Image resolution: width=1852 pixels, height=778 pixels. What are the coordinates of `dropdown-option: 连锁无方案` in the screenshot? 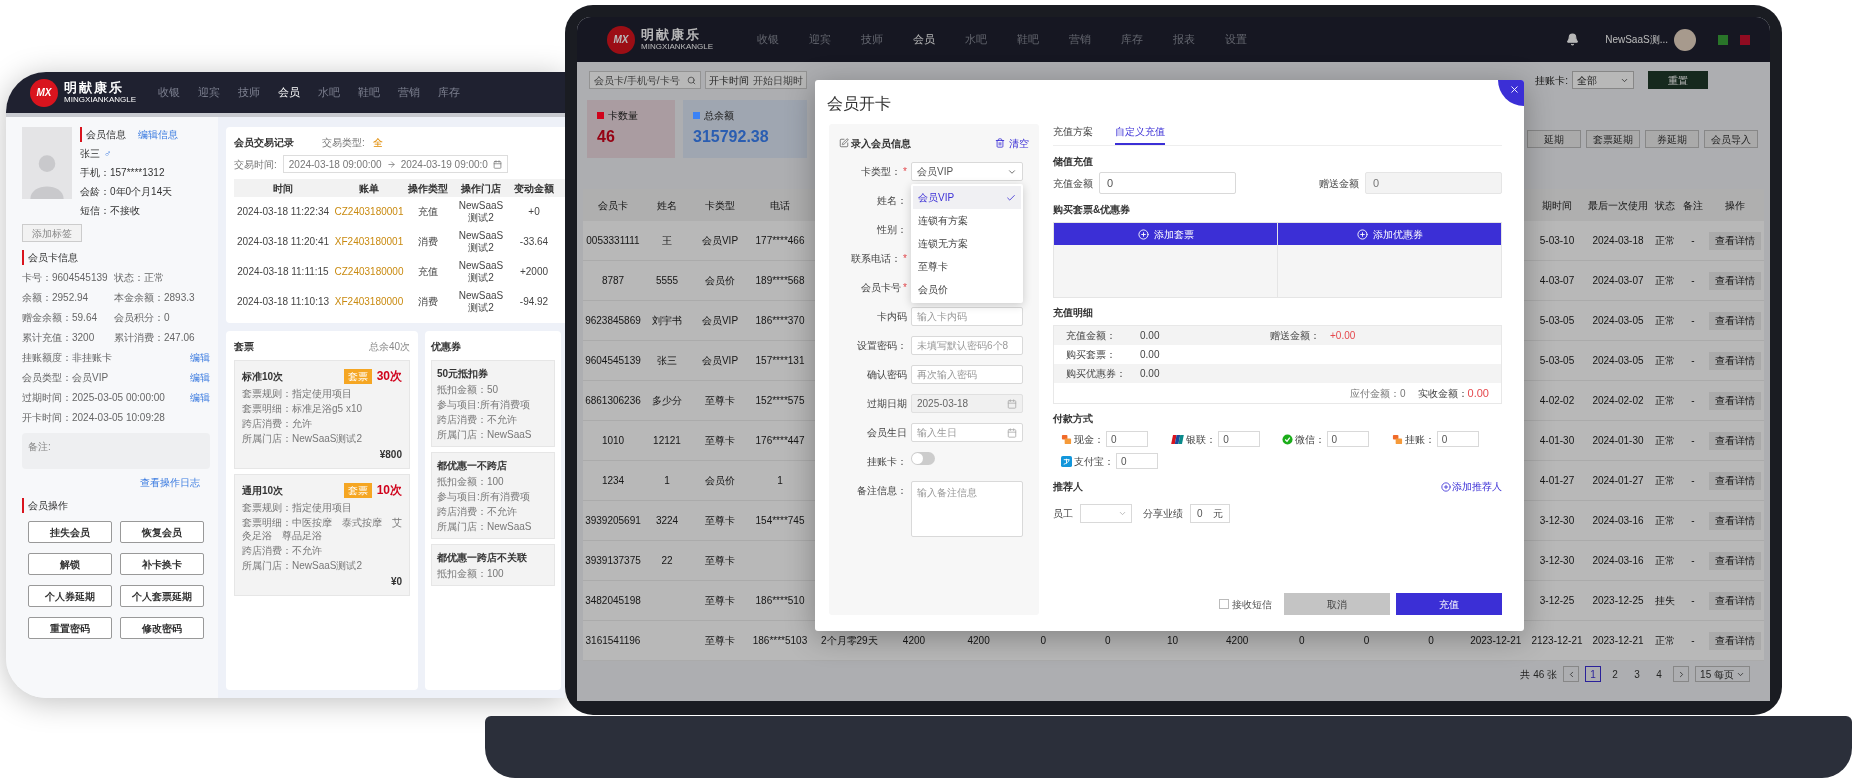 It's located at (967, 243).